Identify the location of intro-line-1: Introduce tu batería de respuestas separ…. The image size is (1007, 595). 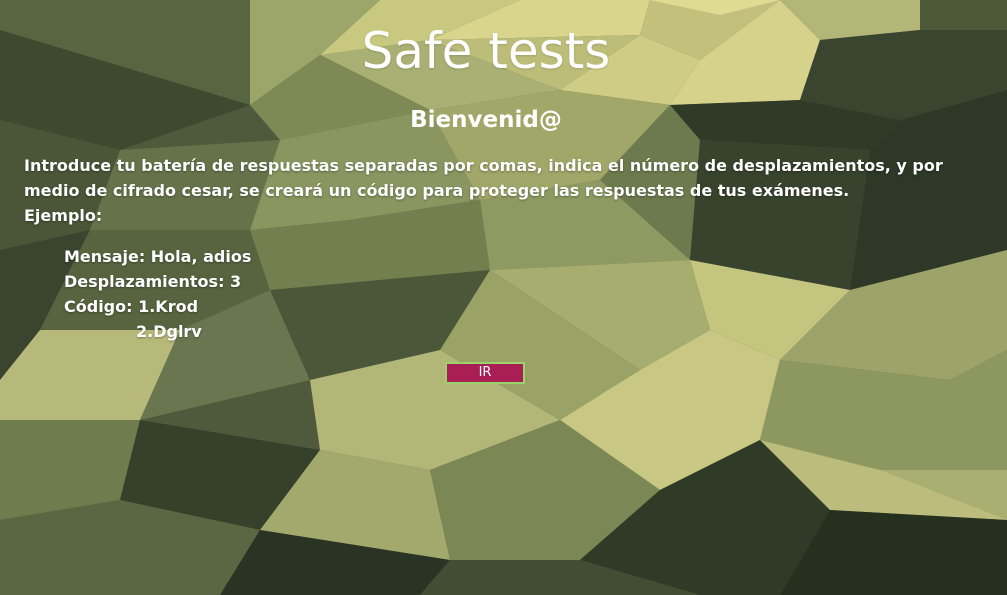
(483, 165).